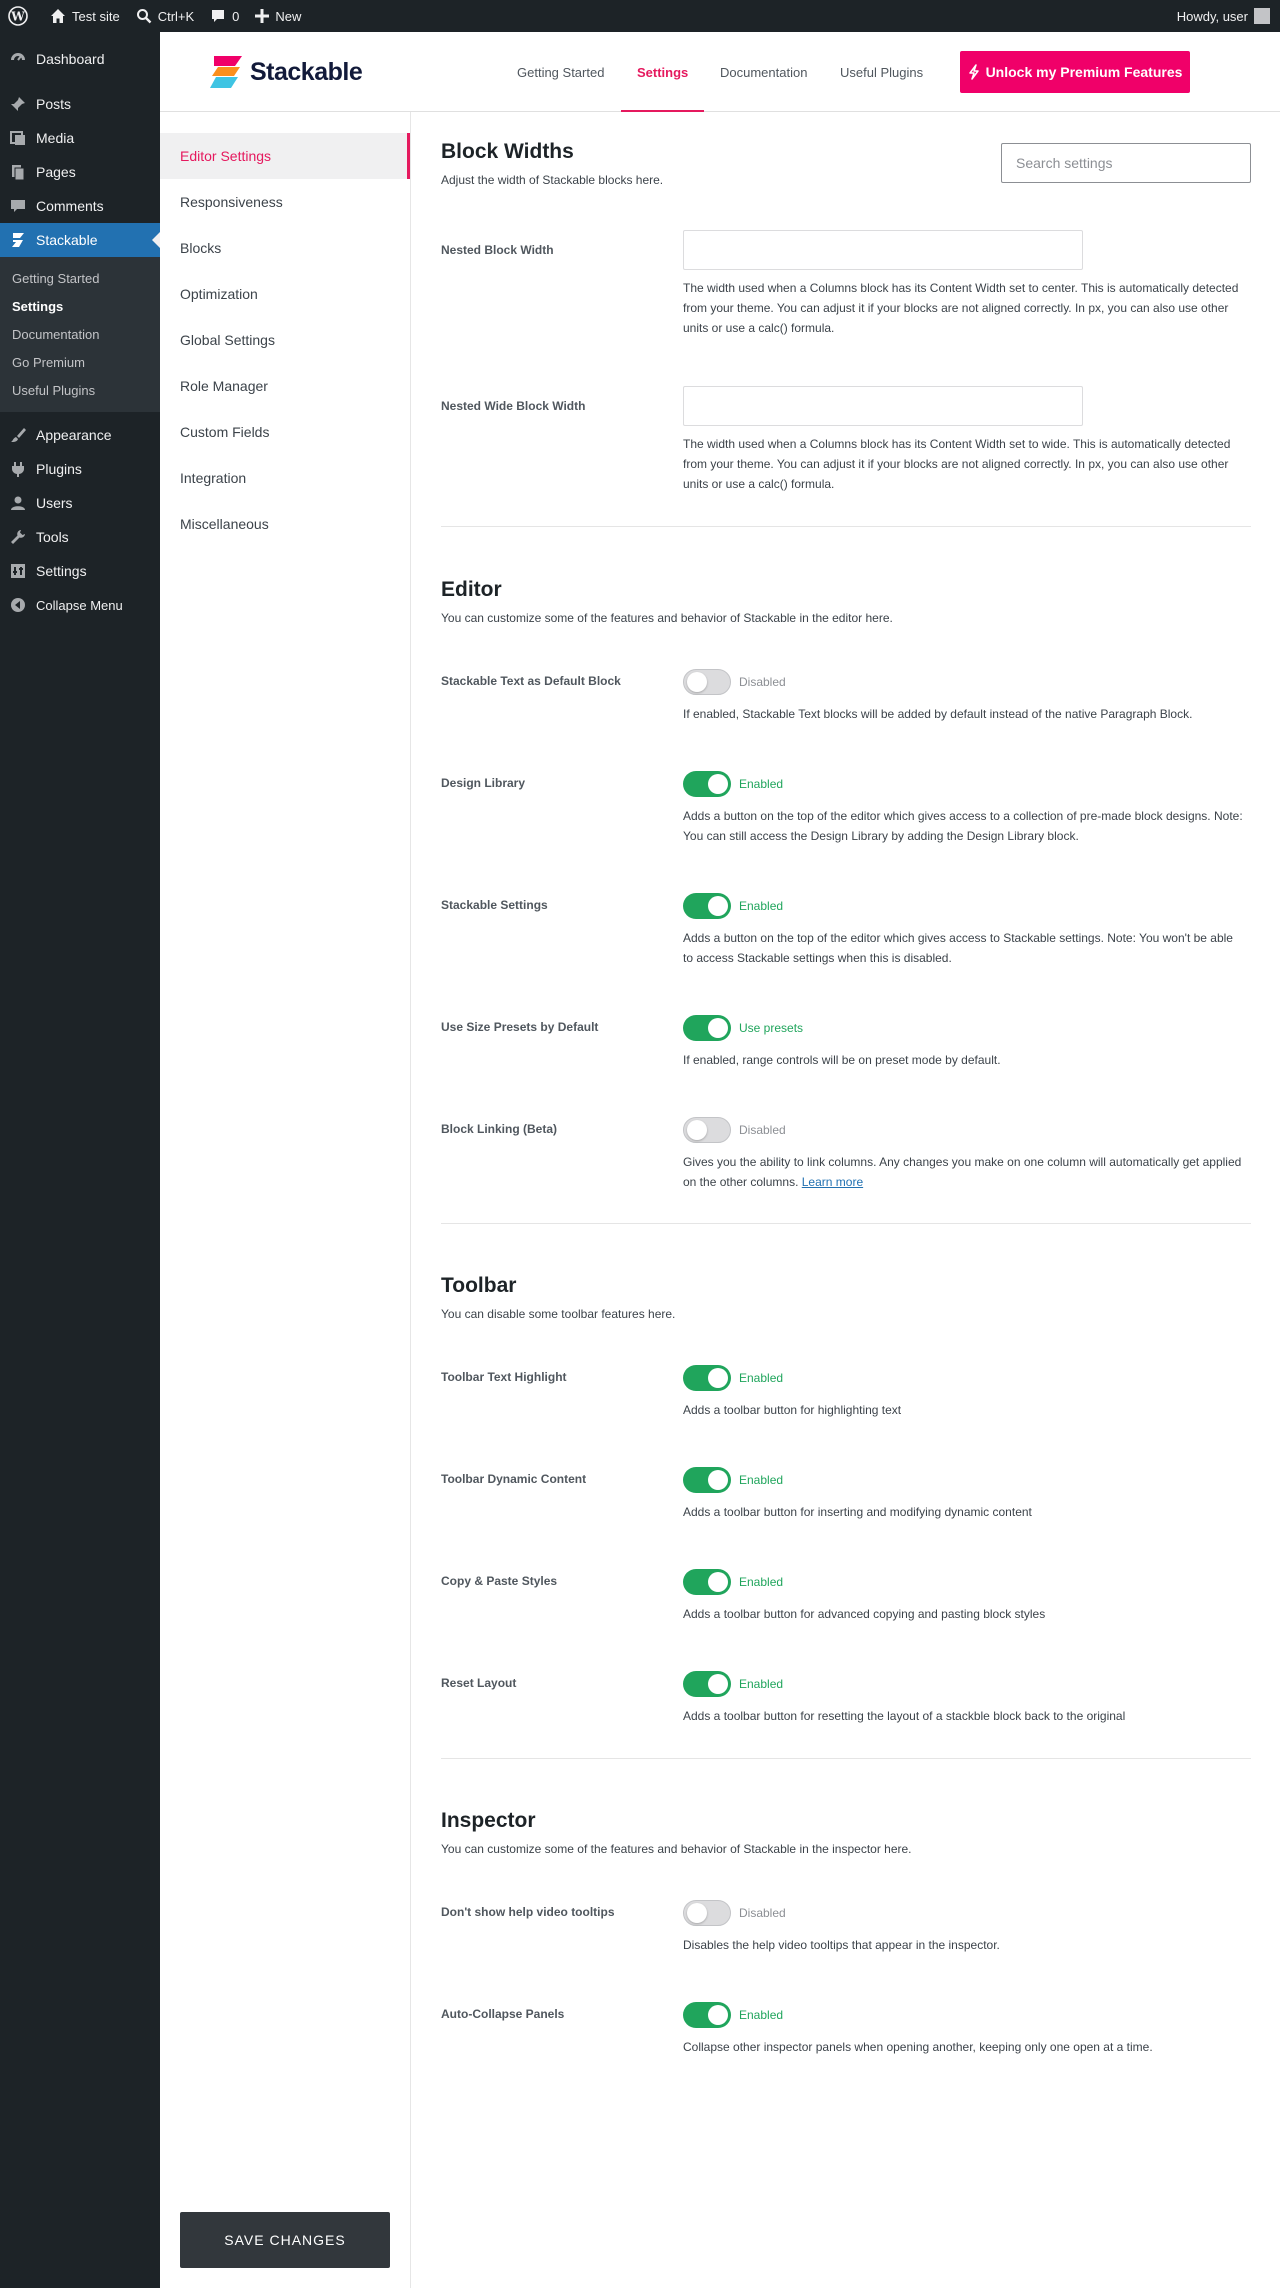  I want to click on tab-useful-plugins: Useful Plugins, so click(881, 72).